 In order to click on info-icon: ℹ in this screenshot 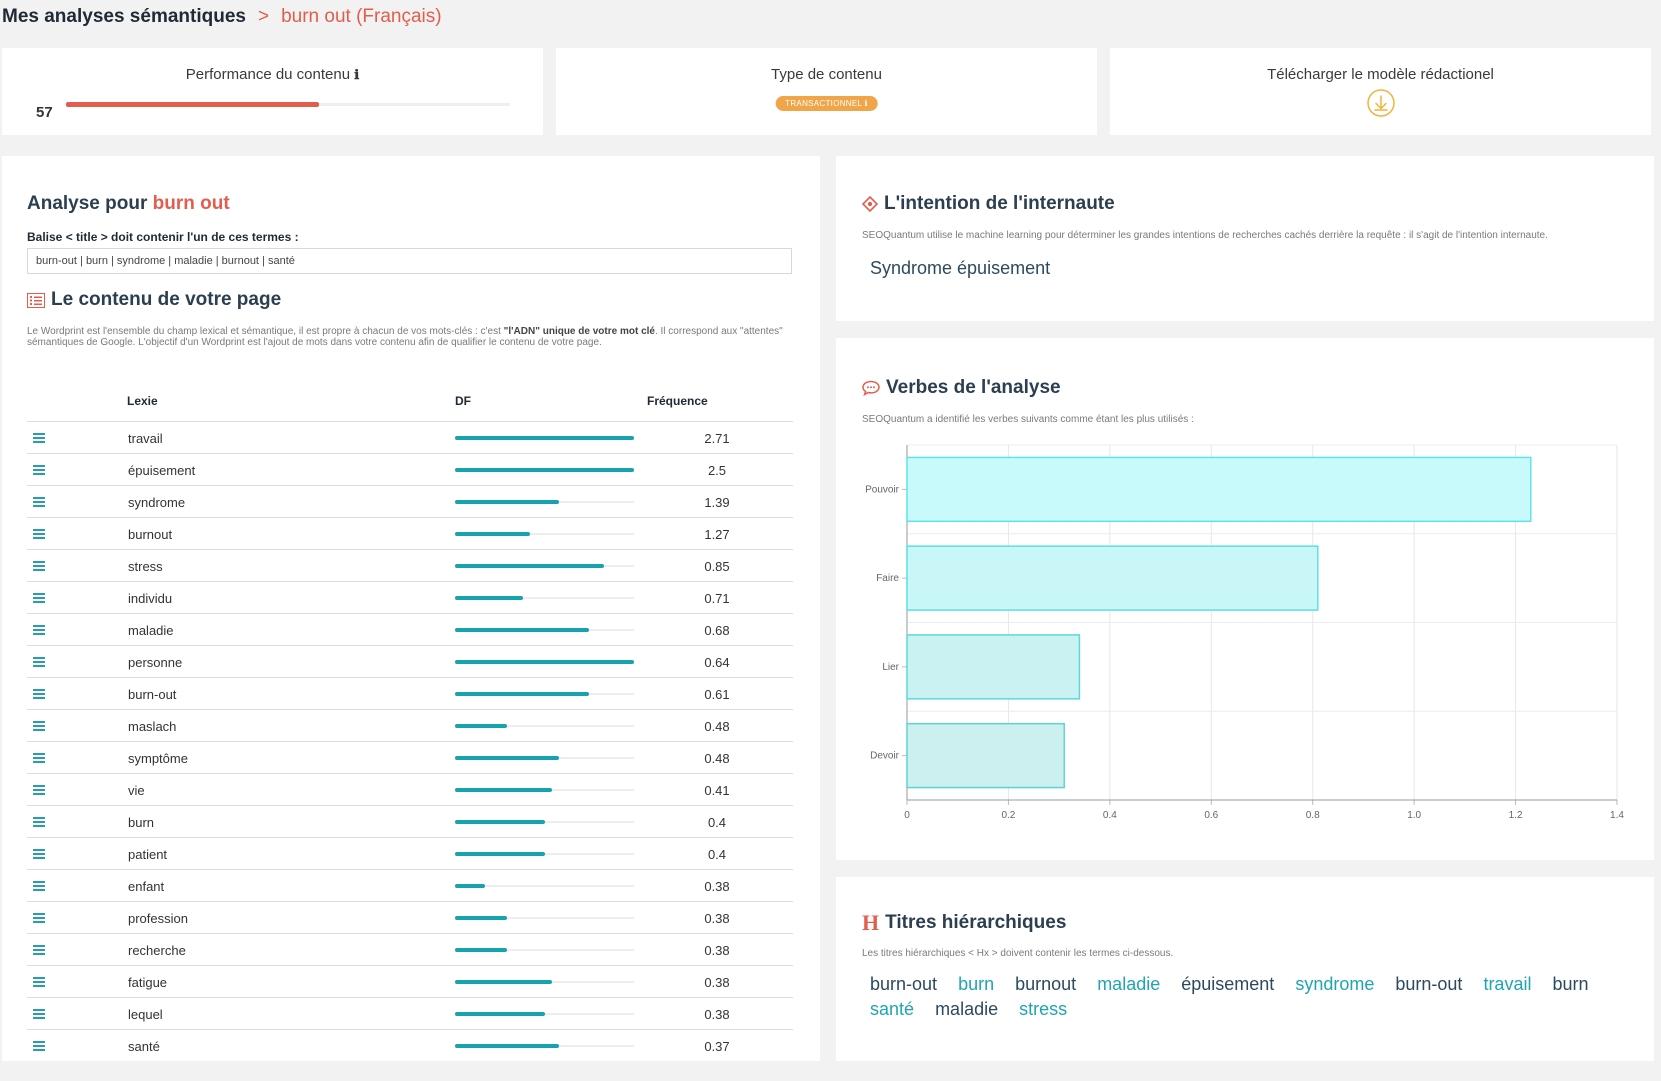, I will do `click(356, 74)`.